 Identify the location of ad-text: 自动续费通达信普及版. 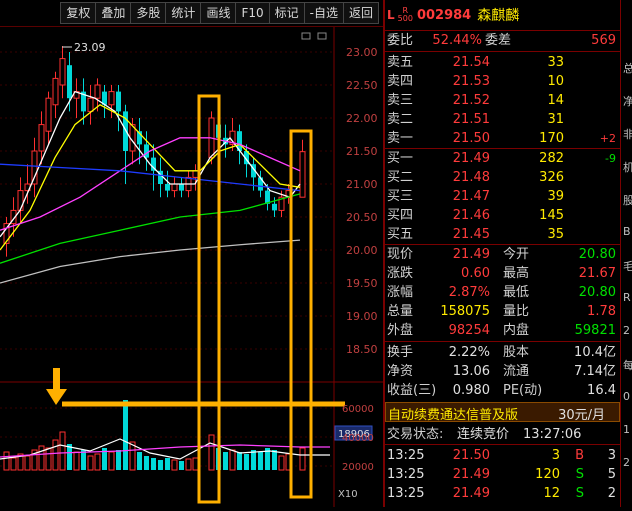
(453, 415).